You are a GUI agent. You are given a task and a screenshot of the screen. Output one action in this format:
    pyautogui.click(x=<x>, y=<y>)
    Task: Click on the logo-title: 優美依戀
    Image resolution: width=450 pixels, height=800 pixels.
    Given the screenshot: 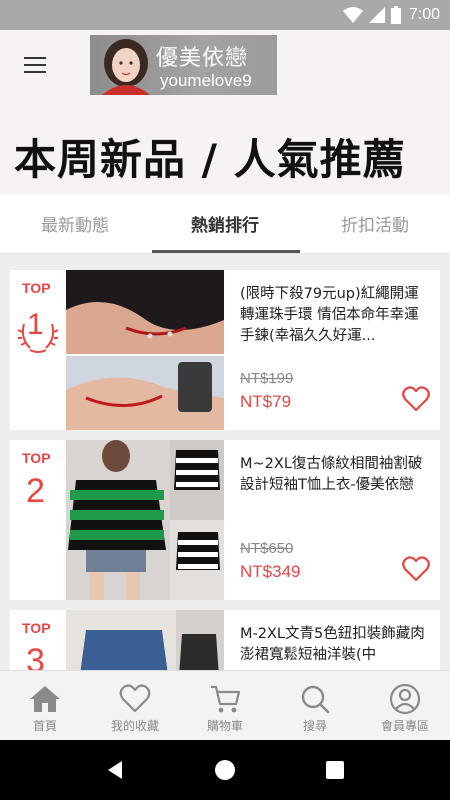 What is the action you would take?
    pyautogui.click(x=202, y=58)
    